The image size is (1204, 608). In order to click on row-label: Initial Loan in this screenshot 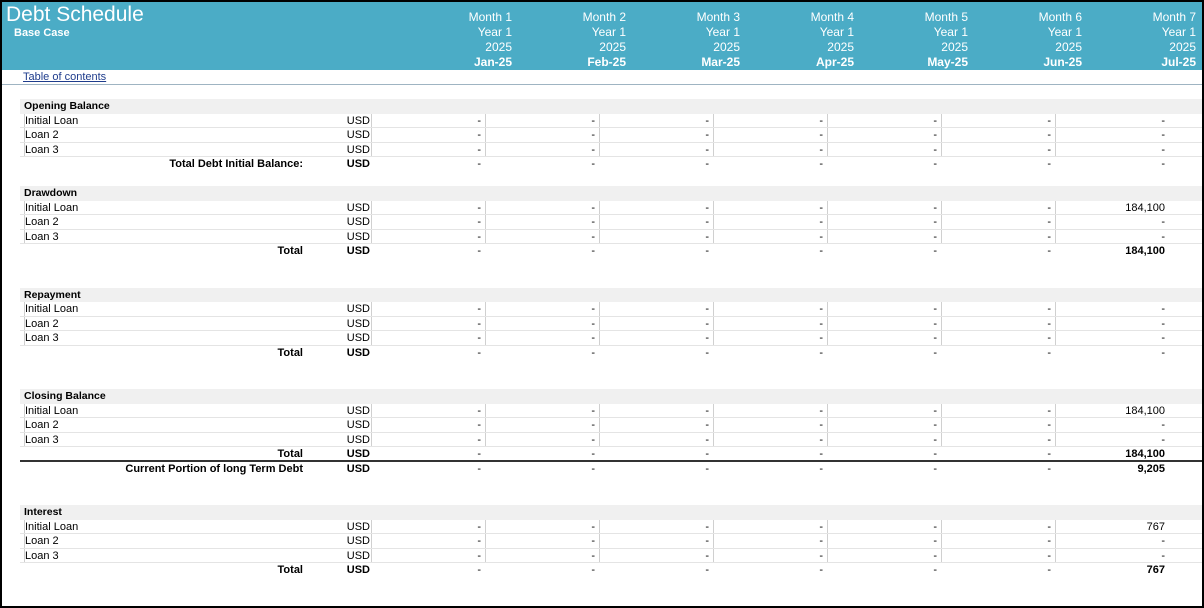, I will do `click(164, 207)`.